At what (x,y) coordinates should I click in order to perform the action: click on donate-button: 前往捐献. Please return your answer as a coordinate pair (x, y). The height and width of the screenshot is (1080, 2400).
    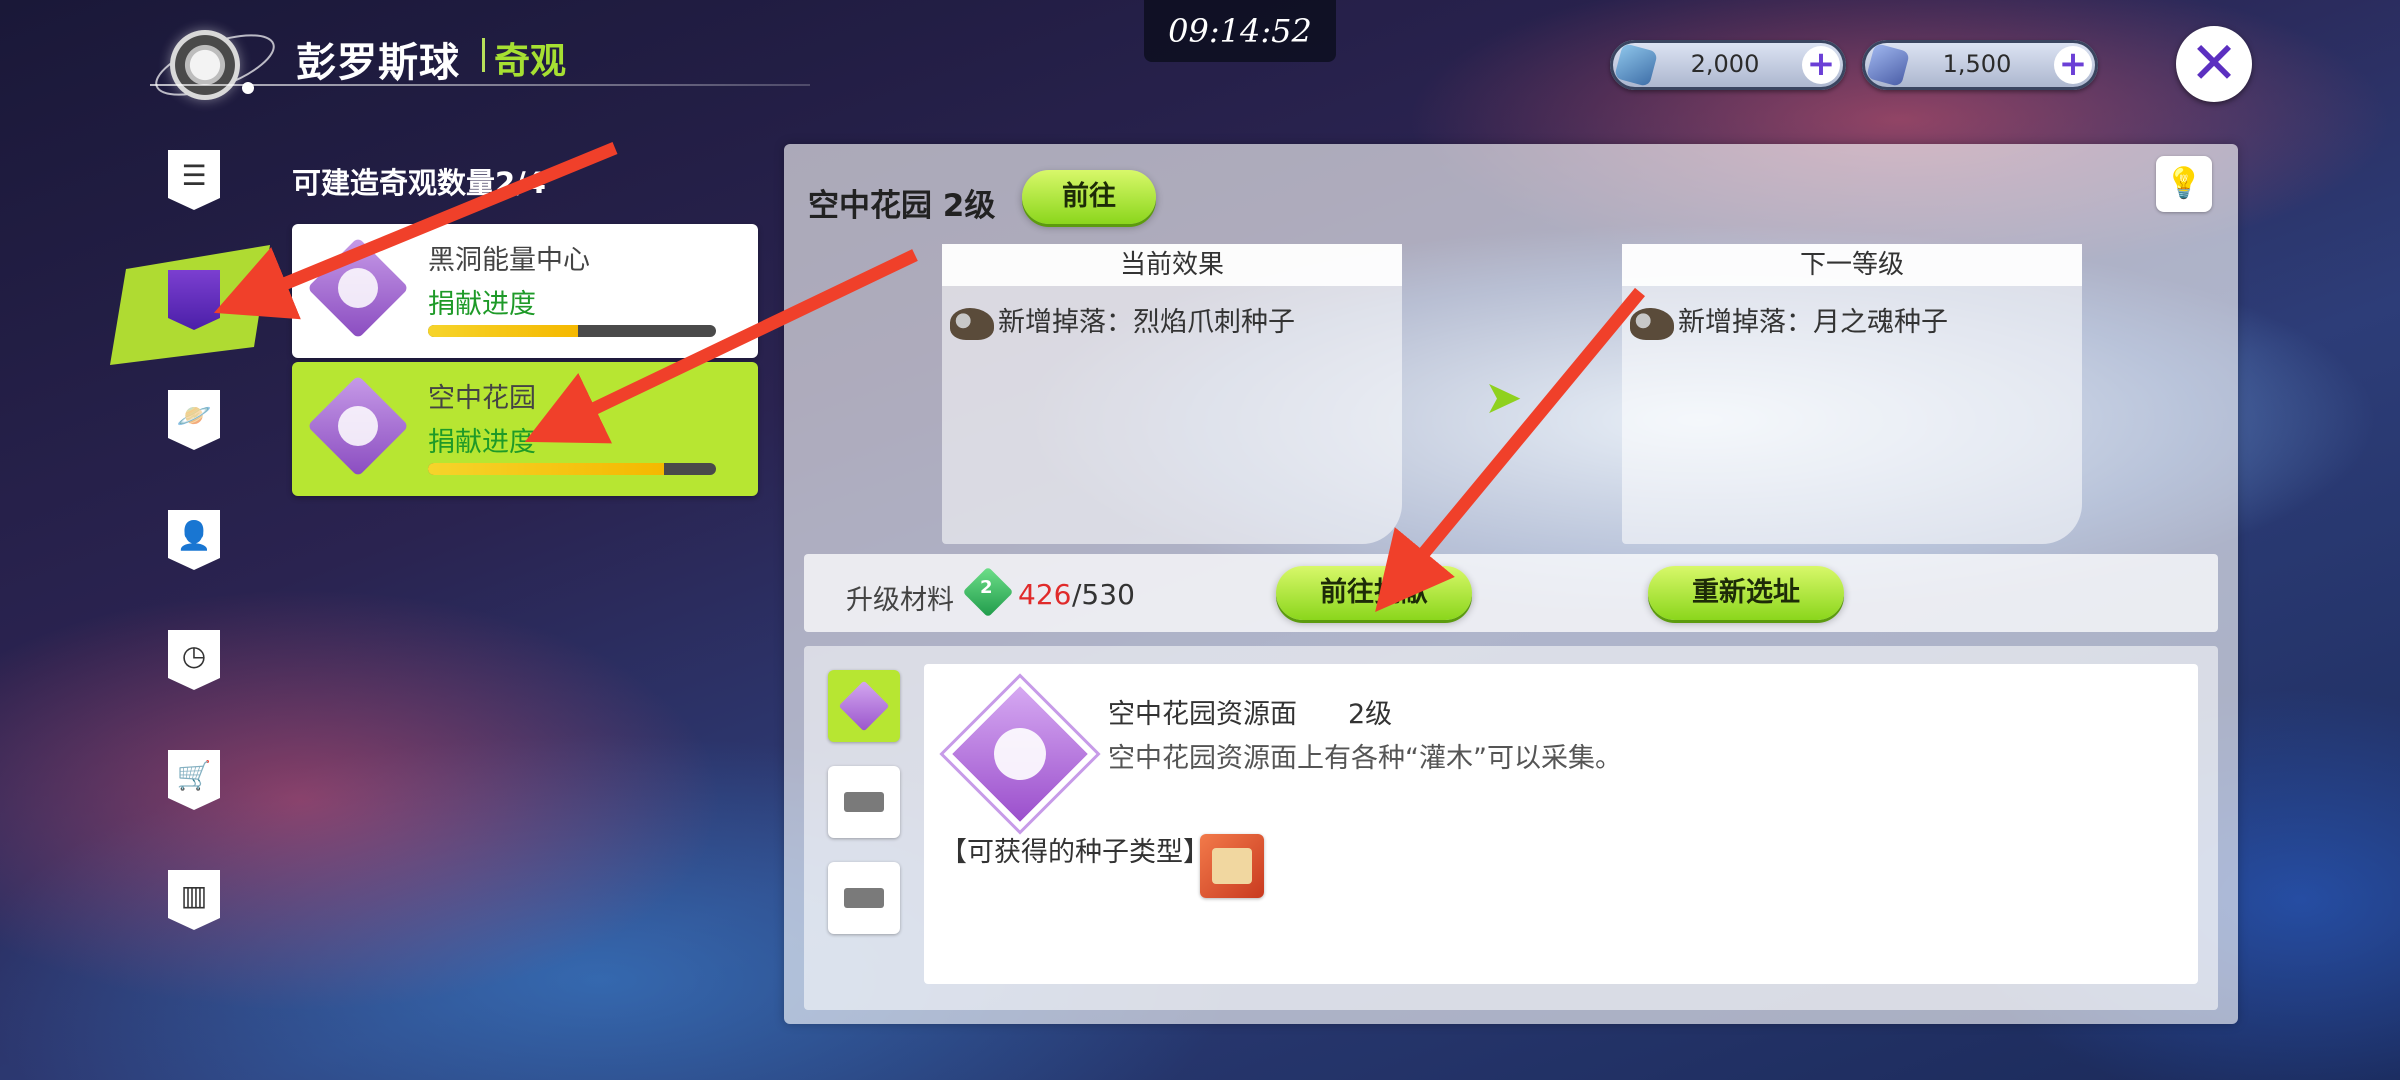
    Looking at the image, I should click on (1374, 593).